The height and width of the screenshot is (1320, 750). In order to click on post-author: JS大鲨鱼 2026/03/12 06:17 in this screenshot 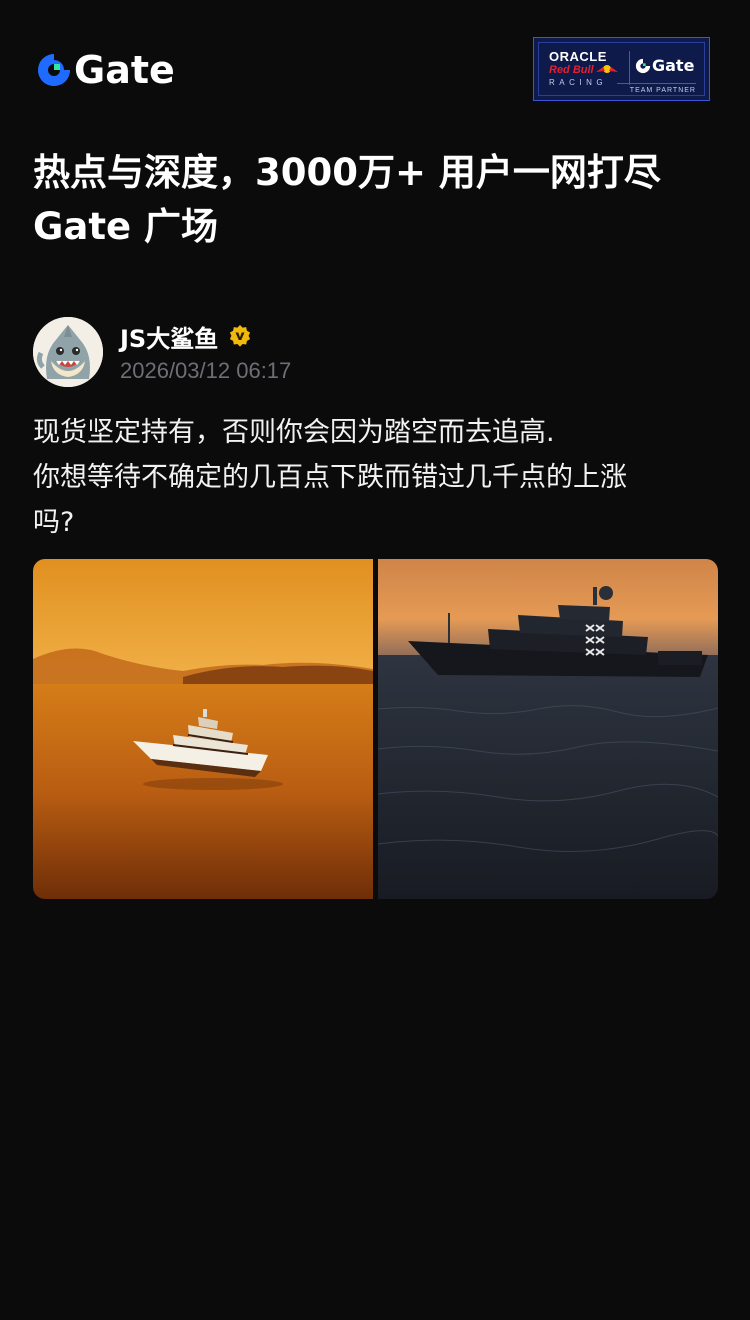, I will do `click(378, 352)`.